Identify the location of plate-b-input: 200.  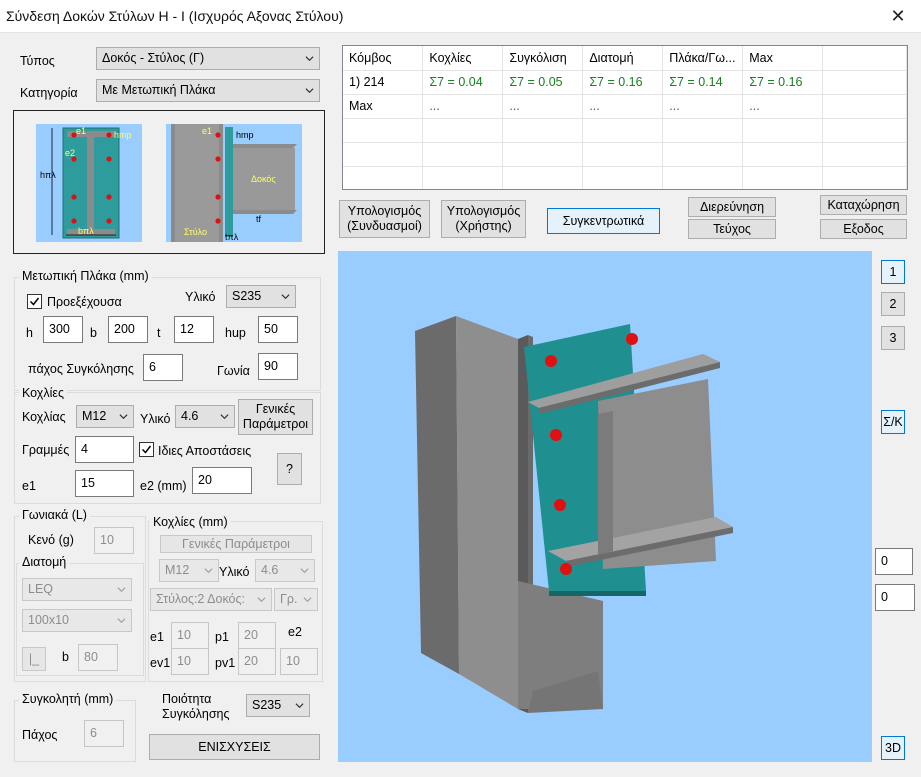
(128, 329).